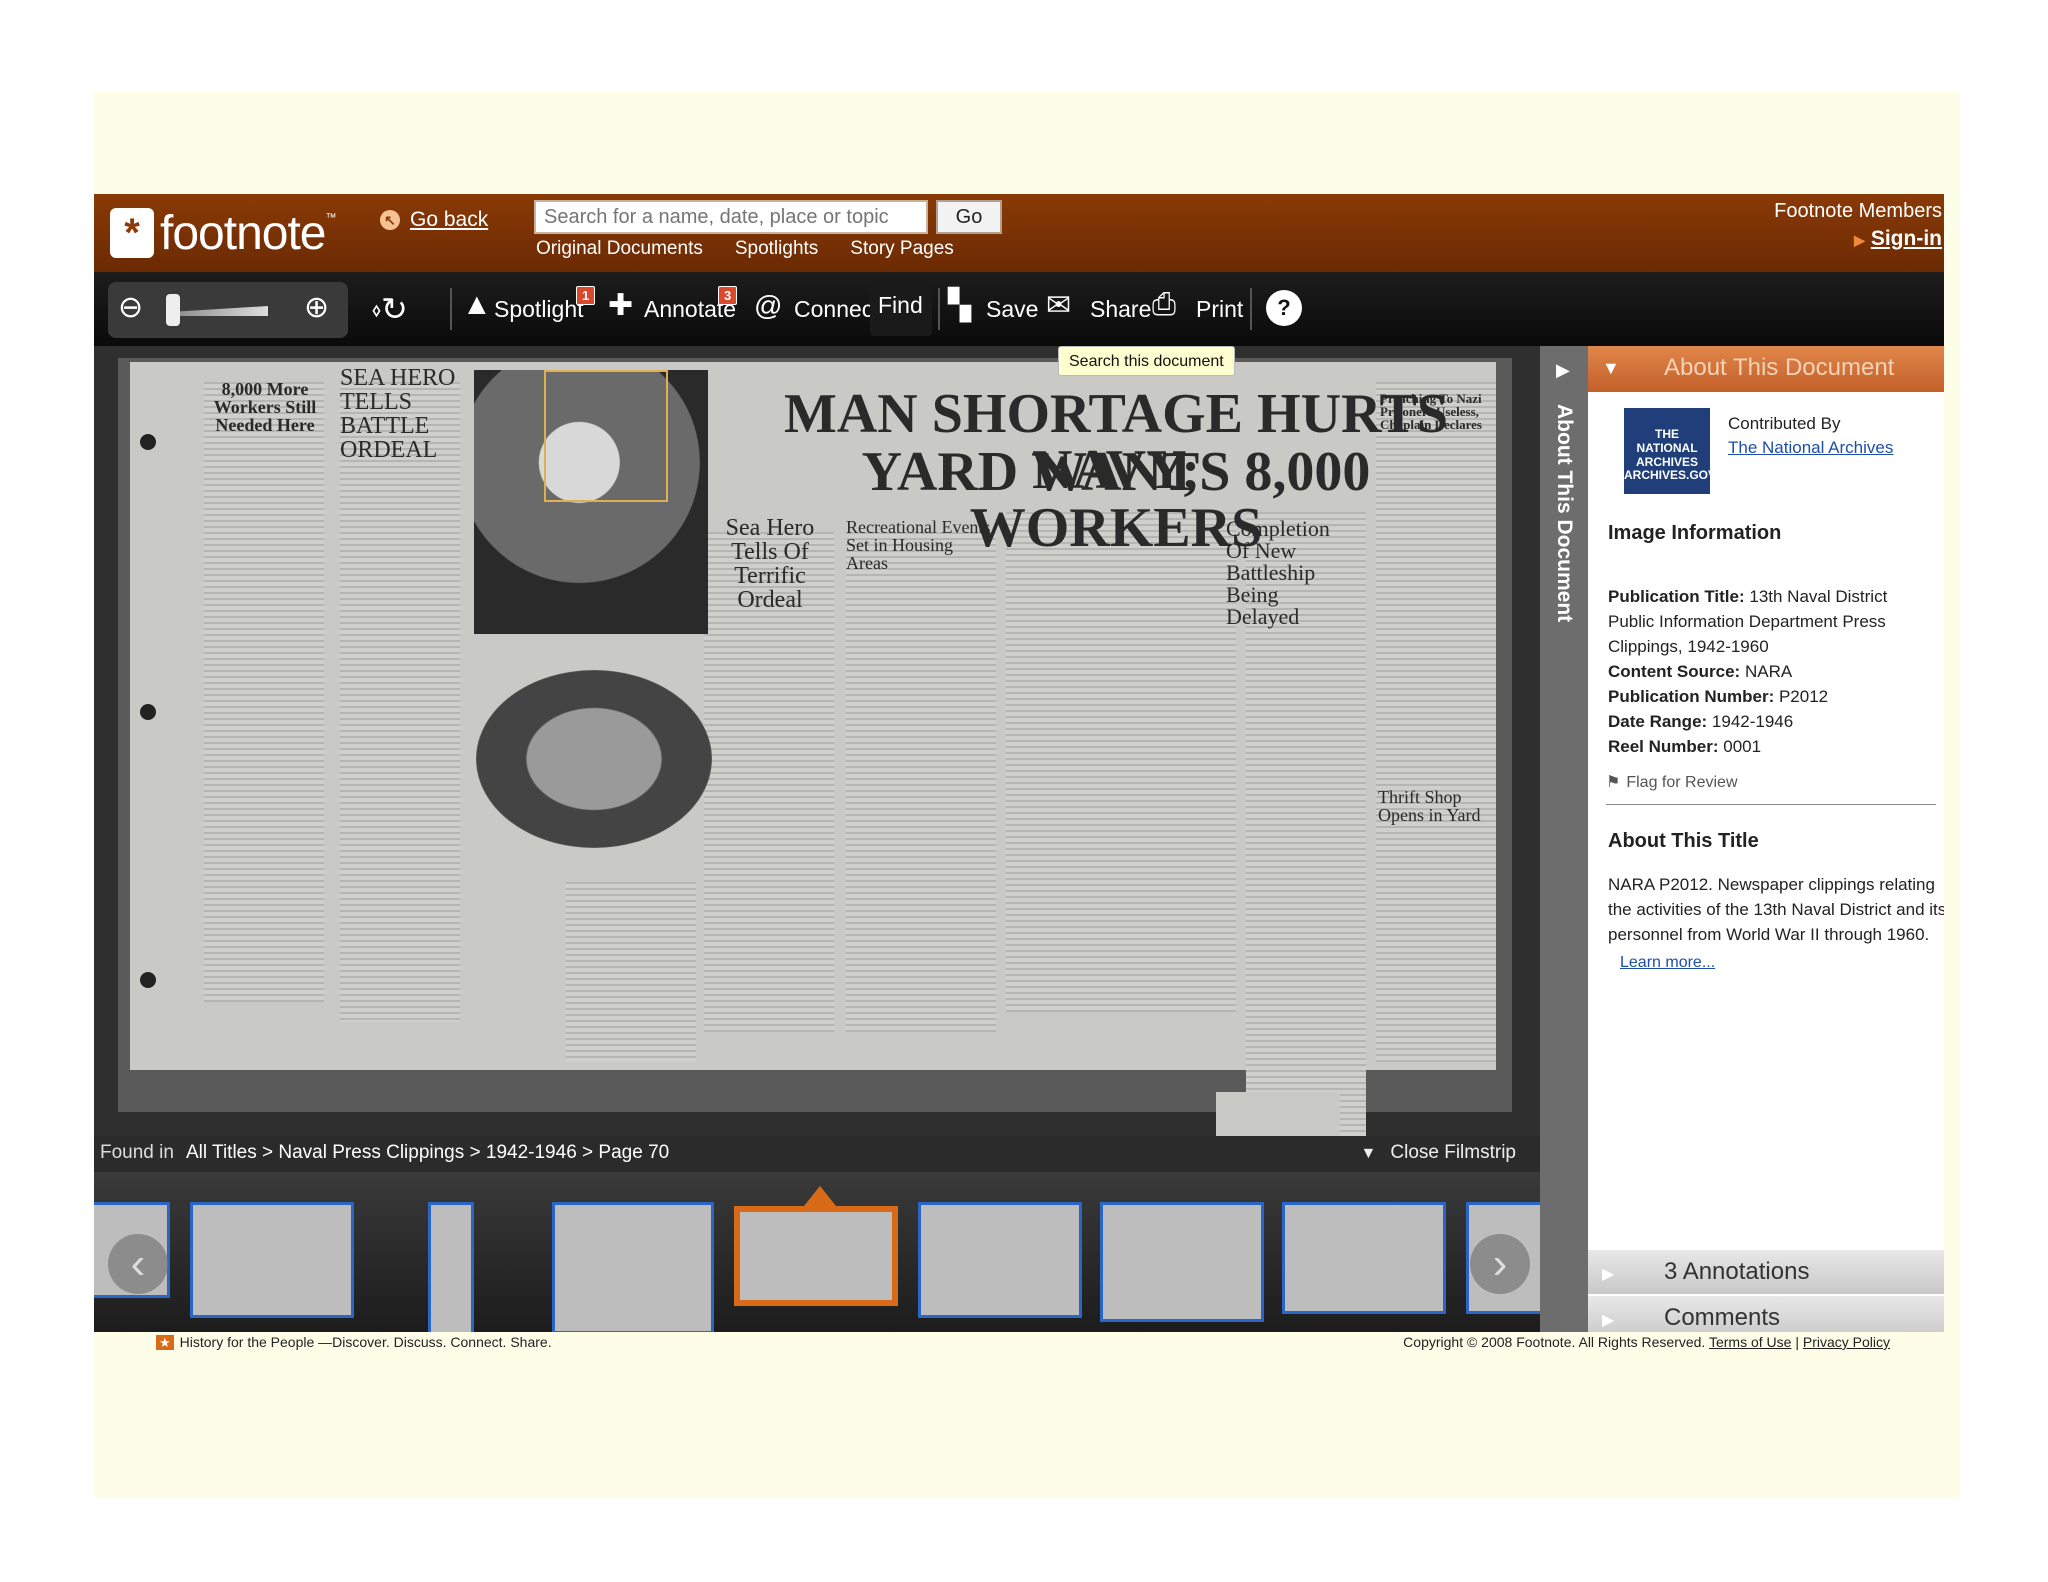 The height and width of the screenshot is (1582, 2048). I want to click on expand-arrow-icon: ▶, so click(1563, 370).